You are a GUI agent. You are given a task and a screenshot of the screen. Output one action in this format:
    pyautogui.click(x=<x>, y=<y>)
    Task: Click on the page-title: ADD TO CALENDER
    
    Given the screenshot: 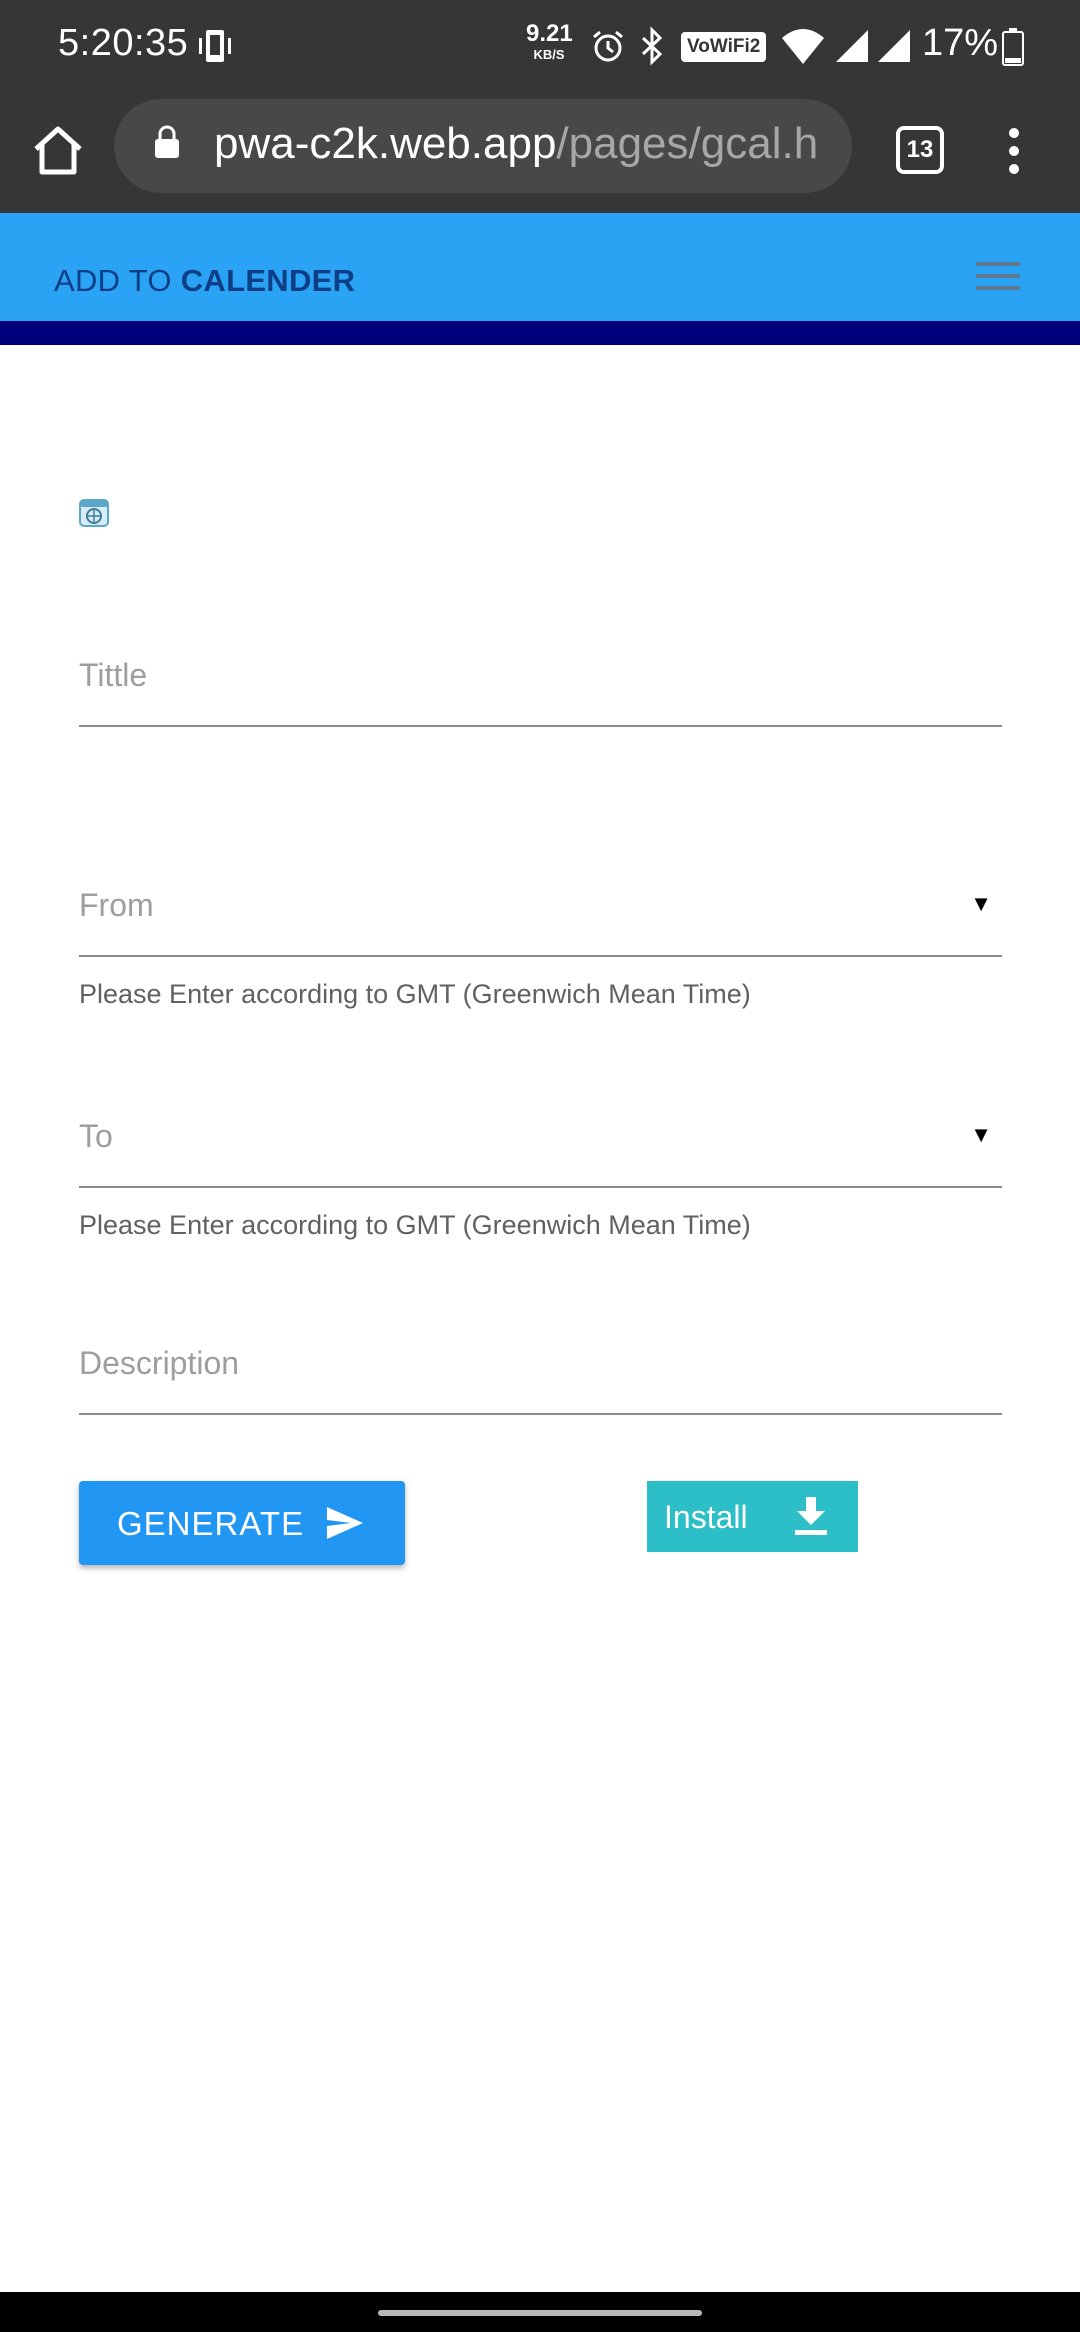 What is the action you would take?
    pyautogui.click(x=204, y=281)
    